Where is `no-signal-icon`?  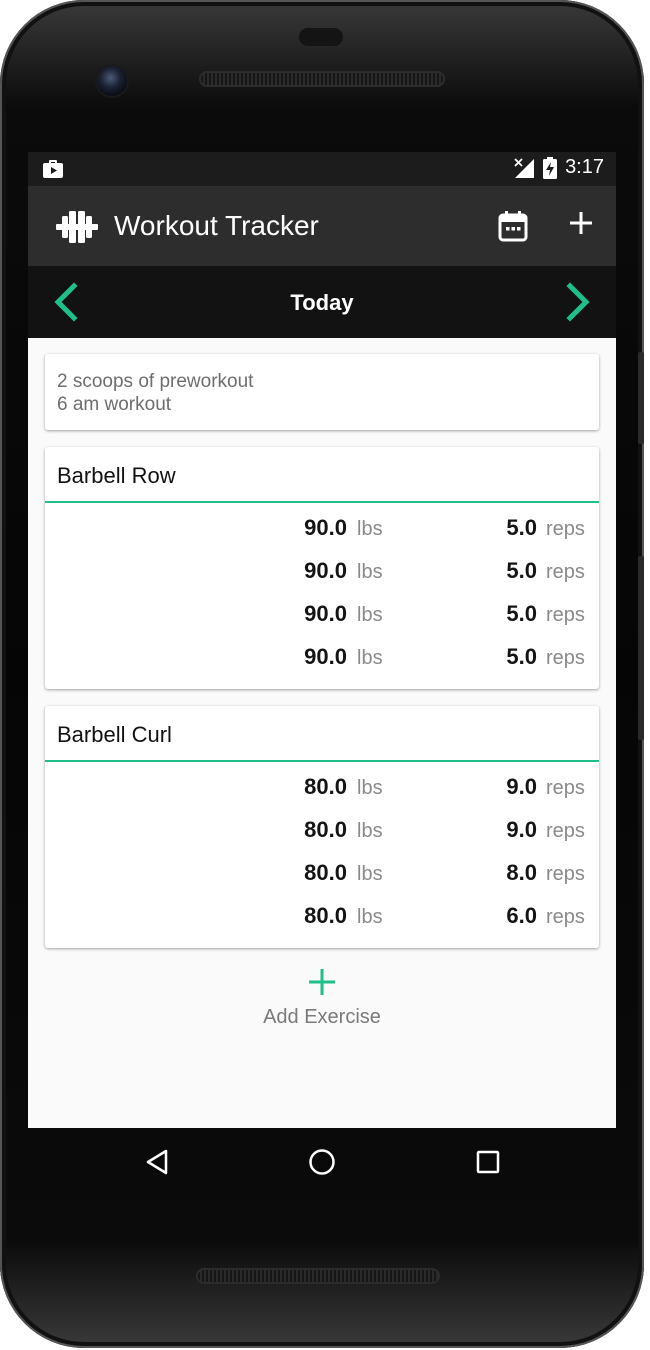 no-signal-icon is located at coordinates (524, 167).